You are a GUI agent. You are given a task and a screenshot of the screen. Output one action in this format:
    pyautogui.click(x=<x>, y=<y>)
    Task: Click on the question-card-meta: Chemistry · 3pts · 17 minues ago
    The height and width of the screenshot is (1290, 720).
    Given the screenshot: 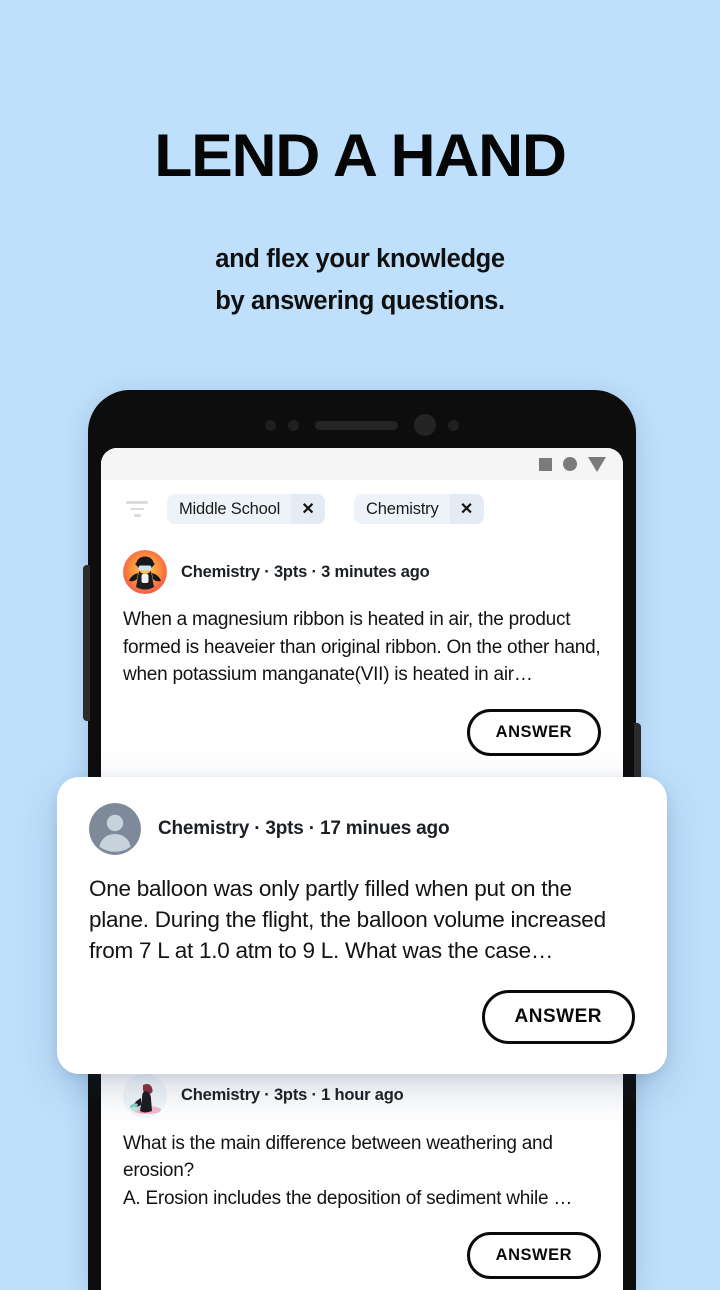 What is the action you would take?
    pyautogui.click(x=303, y=829)
    